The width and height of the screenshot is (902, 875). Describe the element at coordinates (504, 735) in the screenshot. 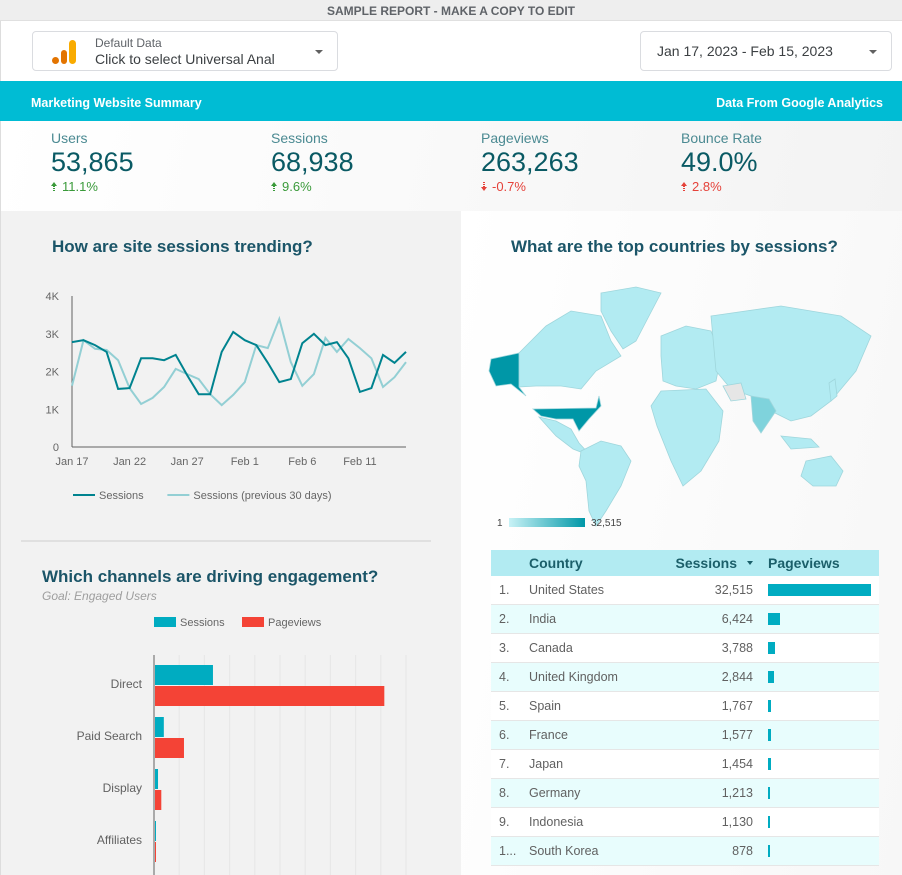

I see `row-index: 6.` at that location.